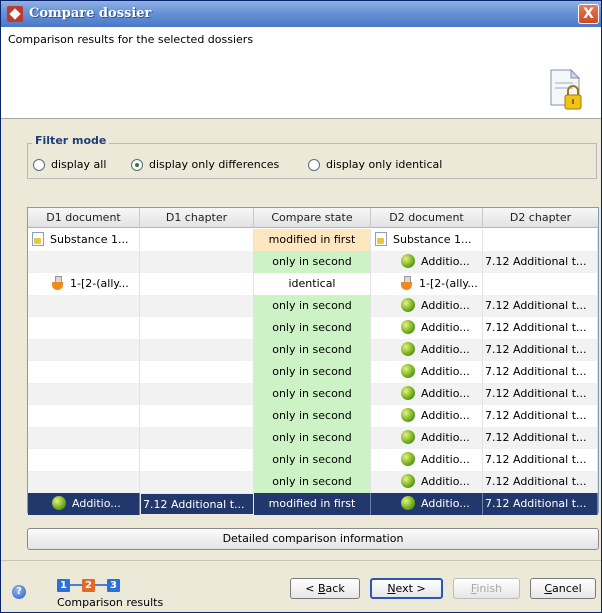 The width and height of the screenshot is (602, 613). Describe the element at coordinates (548, 588) in the screenshot. I see `cancel-mnemonic: C` at that location.